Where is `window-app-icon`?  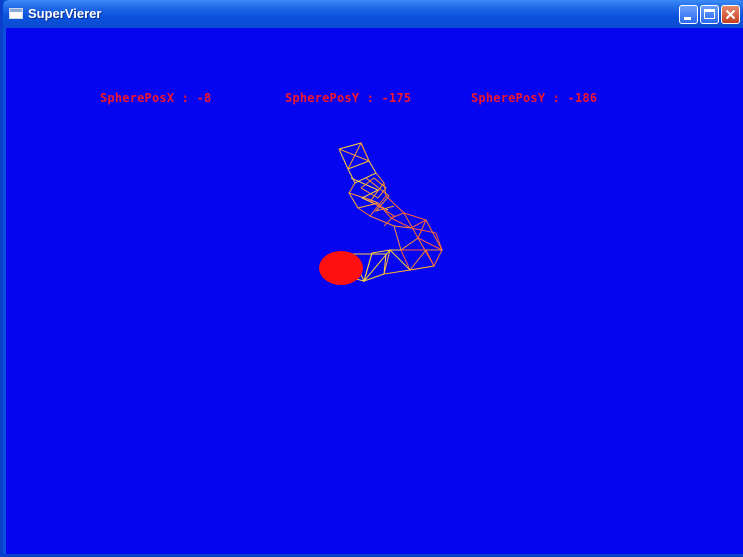
window-app-icon is located at coordinates (16, 13).